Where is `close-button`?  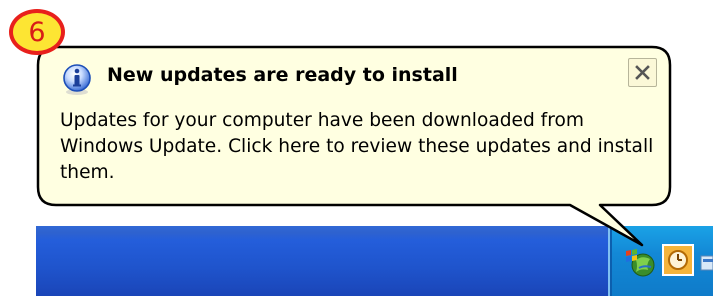 close-button is located at coordinates (642, 72).